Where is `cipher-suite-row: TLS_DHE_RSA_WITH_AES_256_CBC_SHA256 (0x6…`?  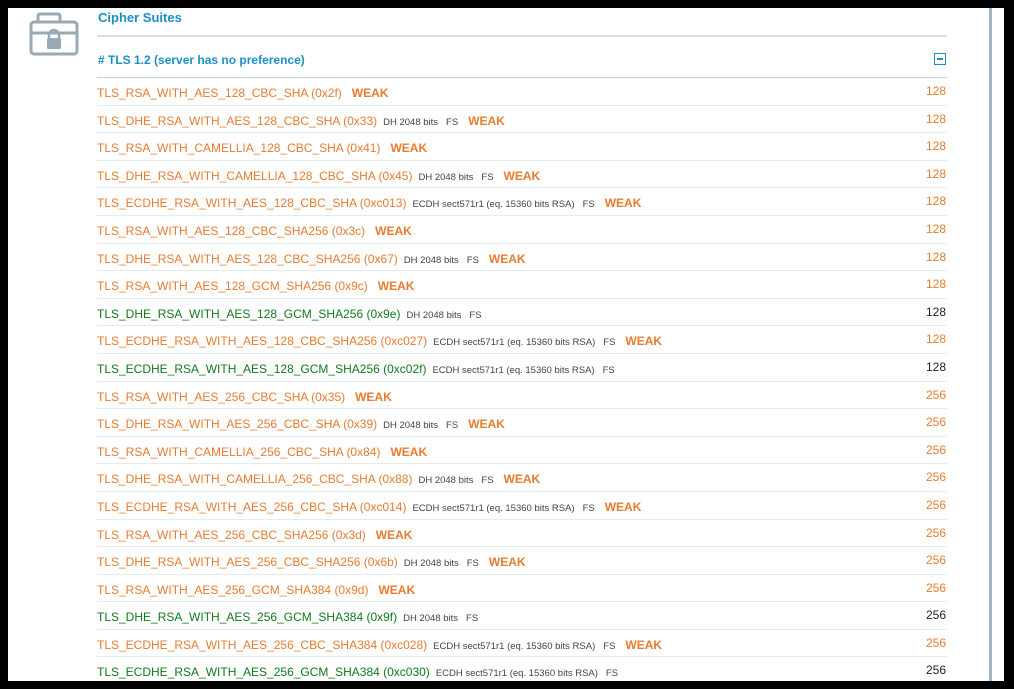
cipher-suite-row: TLS_DHE_RSA_WITH_AES_256_CBC_SHA256 (0x6… is located at coordinates (522, 561).